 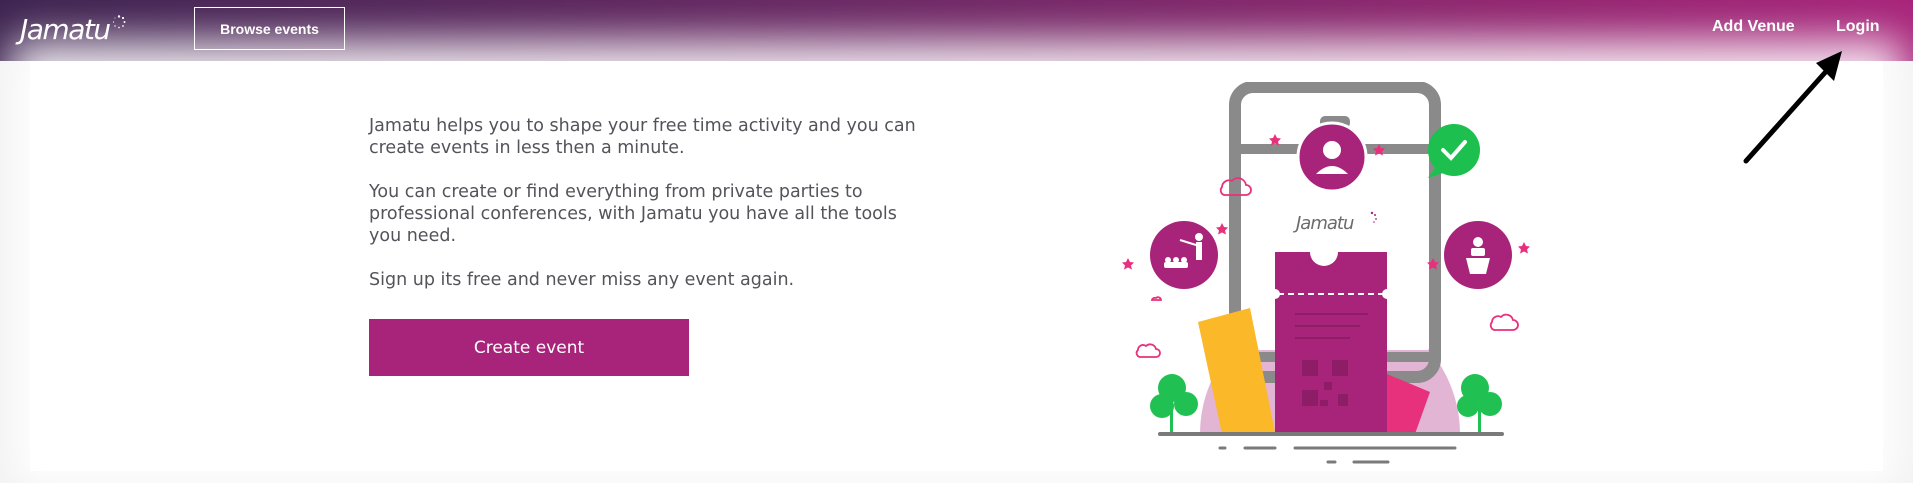 What do you see at coordinates (65, 29) in the screenshot?
I see `logo-text: Jamatu` at bounding box center [65, 29].